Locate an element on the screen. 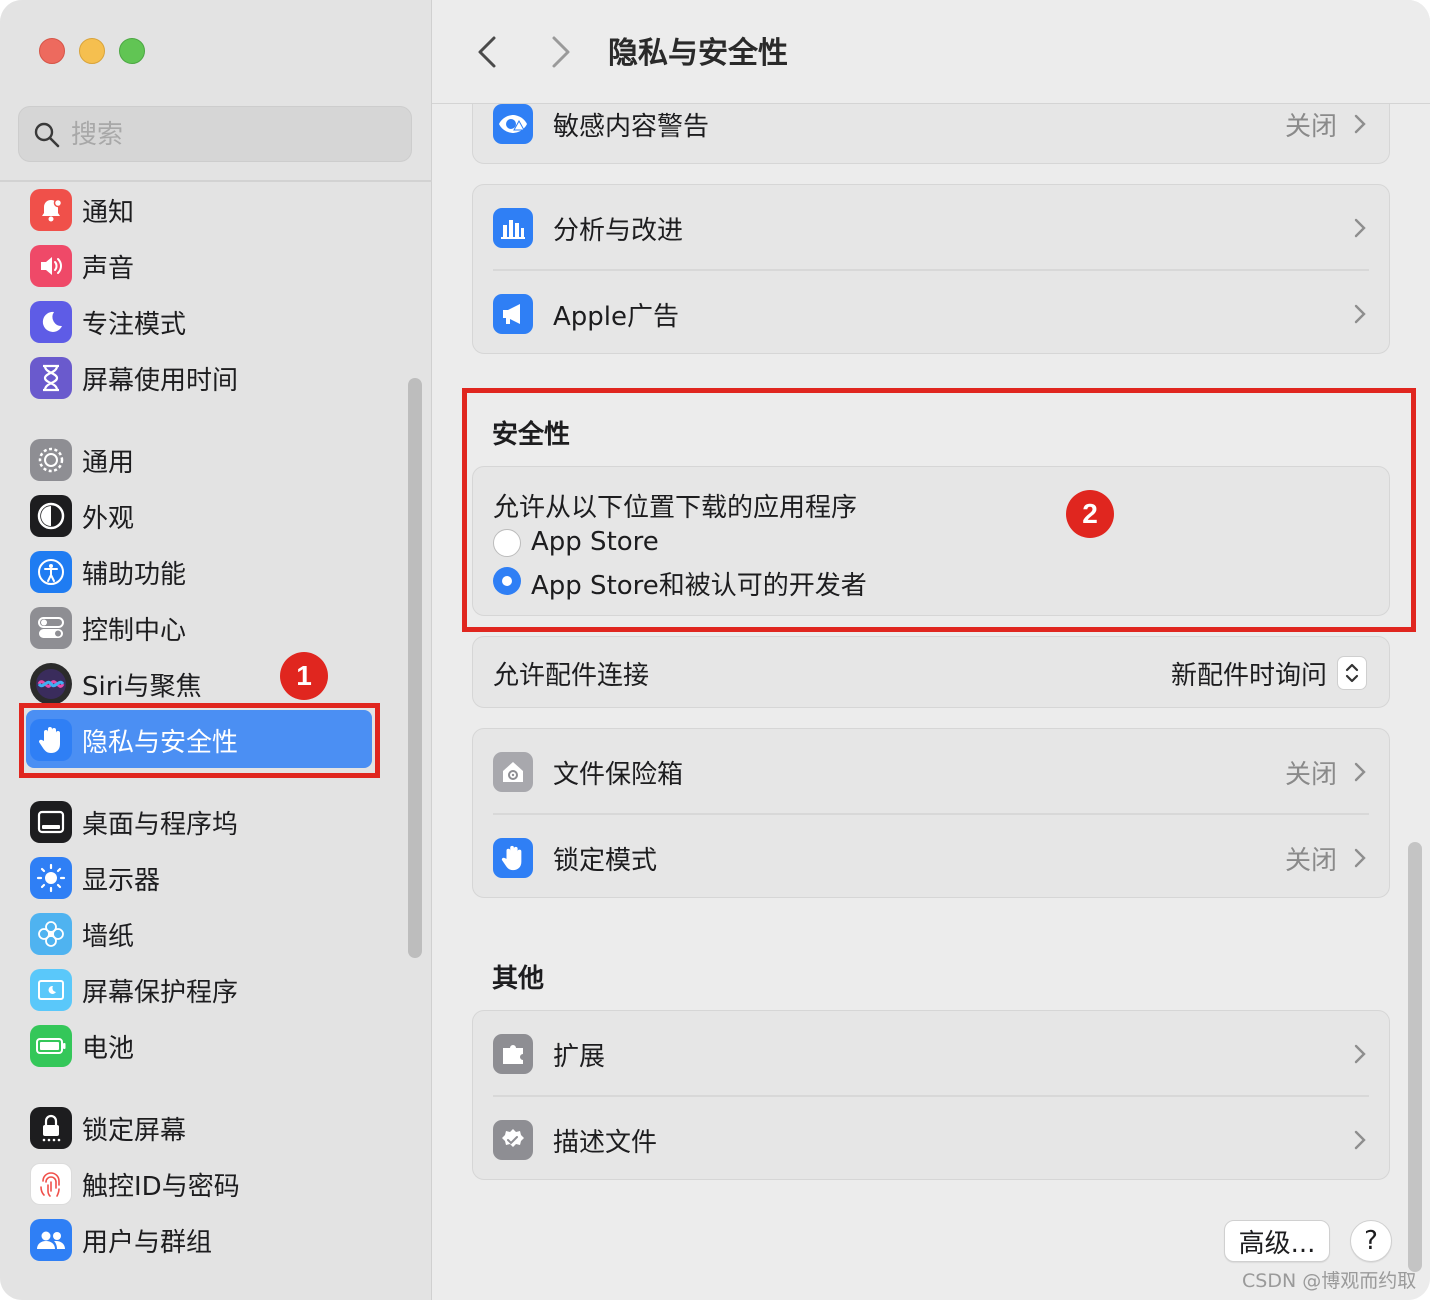 This screenshot has width=1430, height=1300. row-label: 扩展 is located at coordinates (579, 1056).